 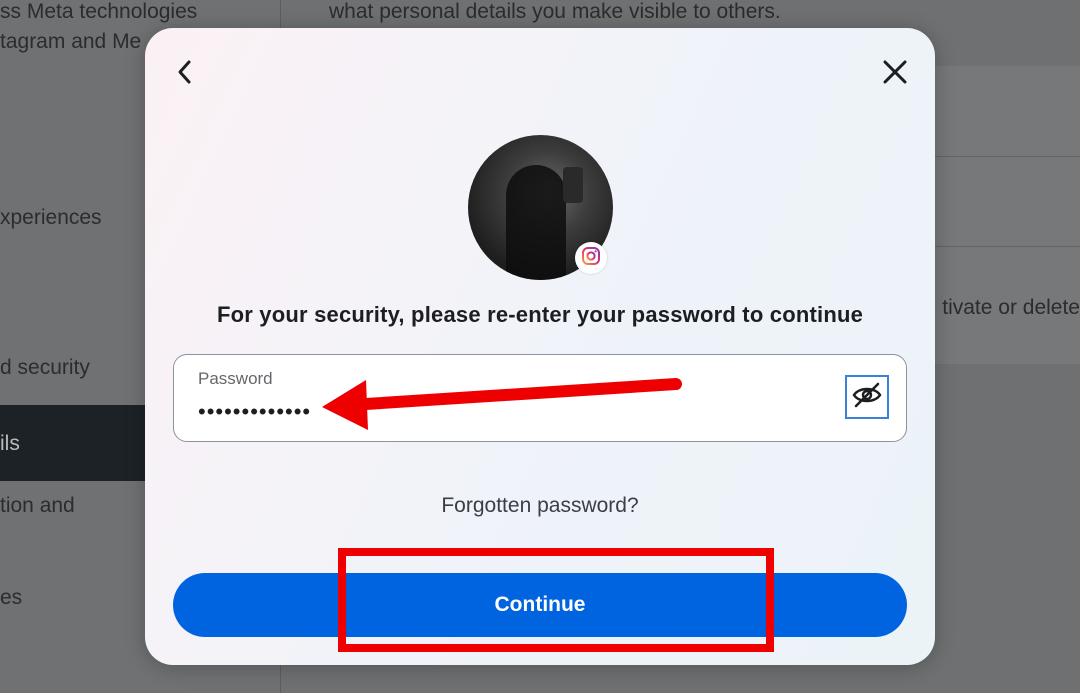 I want to click on eye-off-icon, so click(x=867, y=397).